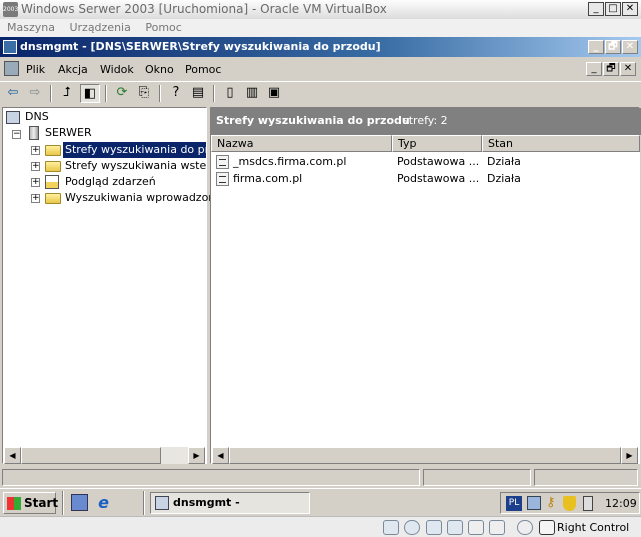  I want to click on virtualbox-statusbar: Right Control, so click(320, 526).